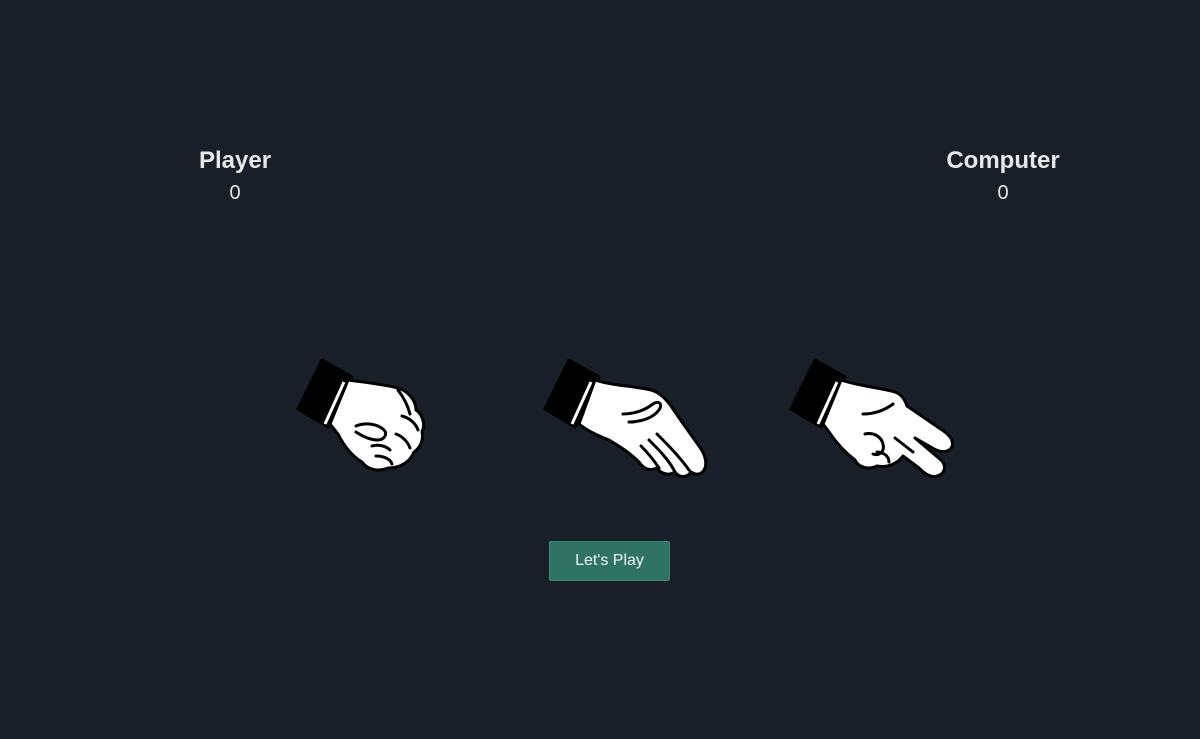 Image resolution: width=1200 pixels, height=739 pixels. I want to click on computer-score: 0, so click(1003, 193).